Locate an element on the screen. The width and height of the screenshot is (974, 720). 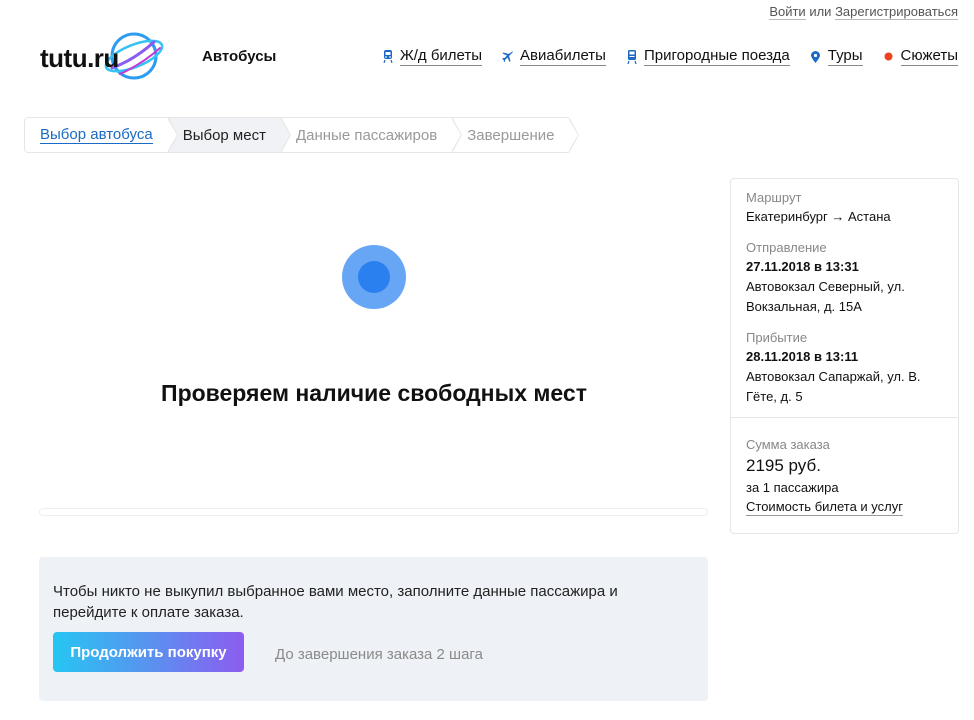
step-label: Завершение is located at coordinates (511, 135).